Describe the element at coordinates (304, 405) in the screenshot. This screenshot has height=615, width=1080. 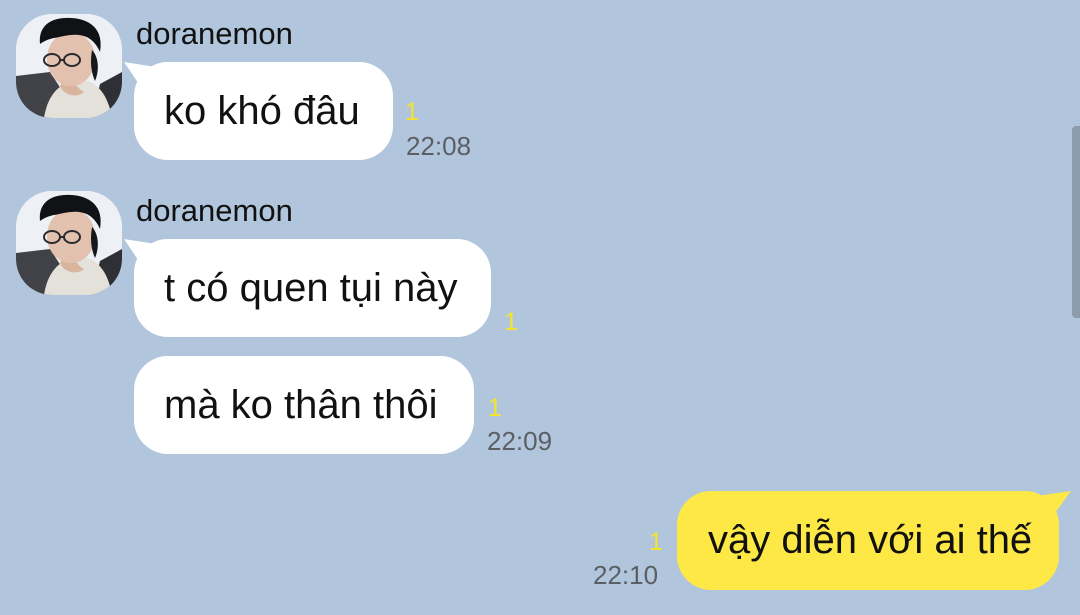
I see `message-bubble: mà ko thân thôi` at that location.